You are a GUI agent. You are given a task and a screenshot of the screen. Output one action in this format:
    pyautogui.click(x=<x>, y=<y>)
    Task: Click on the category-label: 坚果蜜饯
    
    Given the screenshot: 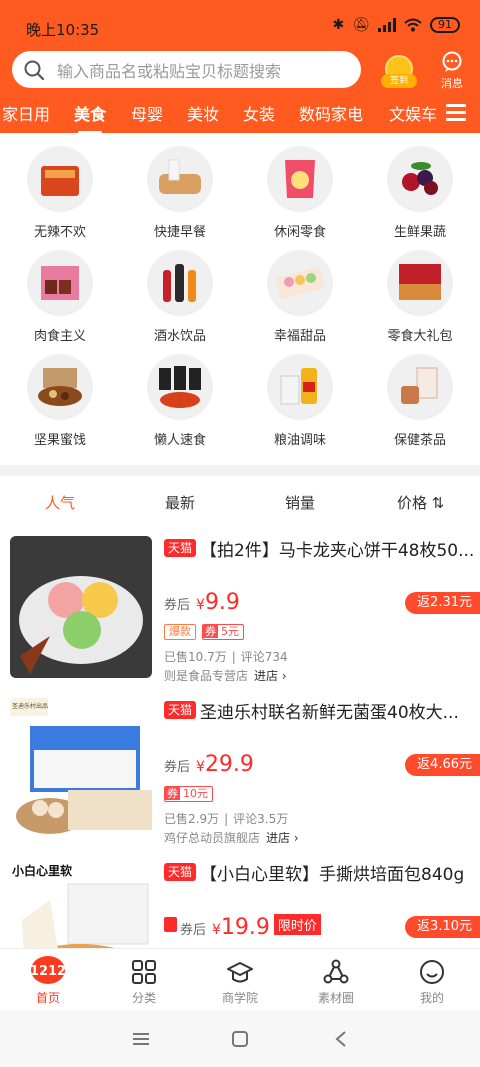 What is the action you would take?
    pyautogui.click(x=59, y=440)
    